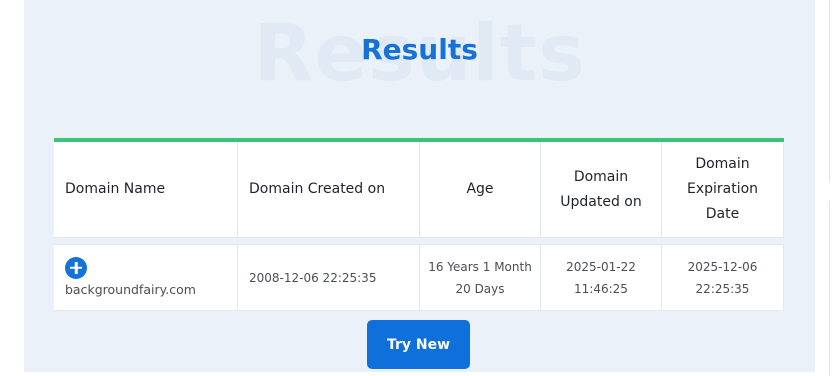 This screenshot has height=376, width=837. I want to click on cell-domain-updated: 2025-01-22 11:46:25, so click(600, 277).